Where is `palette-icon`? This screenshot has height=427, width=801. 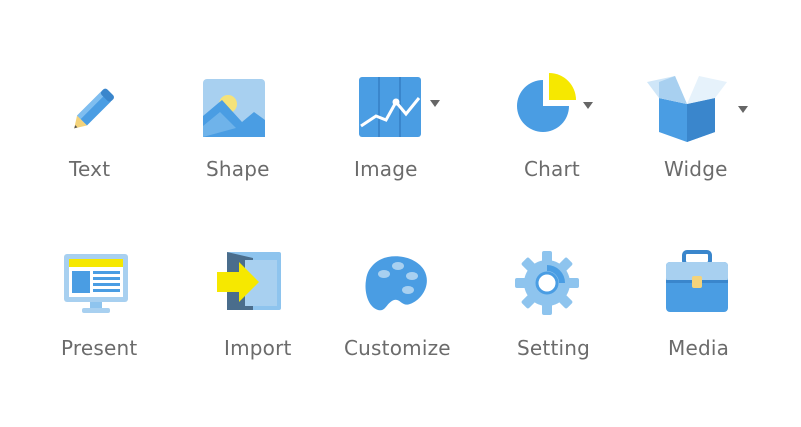 palette-icon is located at coordinates (396, 283).